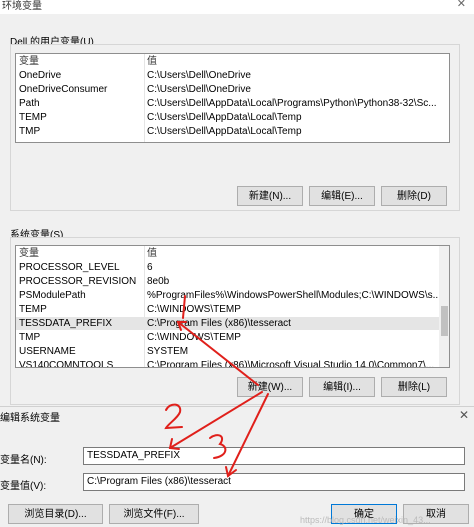 Image resolution: width=474 pixels, height=527 pixels. What do you see at coordinates (237, 7) in the screenshot?
I see `window-titlebar: 环境变量 ✕` at bounding box center [237, 7].